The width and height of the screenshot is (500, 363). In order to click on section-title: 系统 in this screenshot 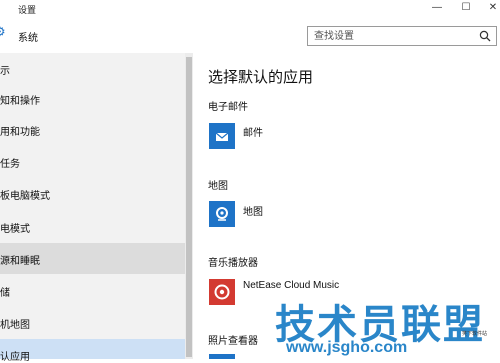, I will do `click(28, 38)`.